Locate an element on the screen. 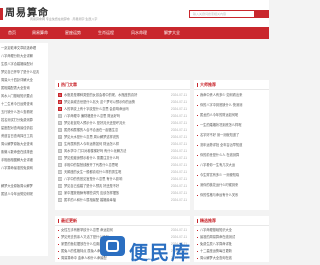 The height and width of the screenshot is (265, 320). featured-title: 精选推荐 is located at coordinates (231, 221).